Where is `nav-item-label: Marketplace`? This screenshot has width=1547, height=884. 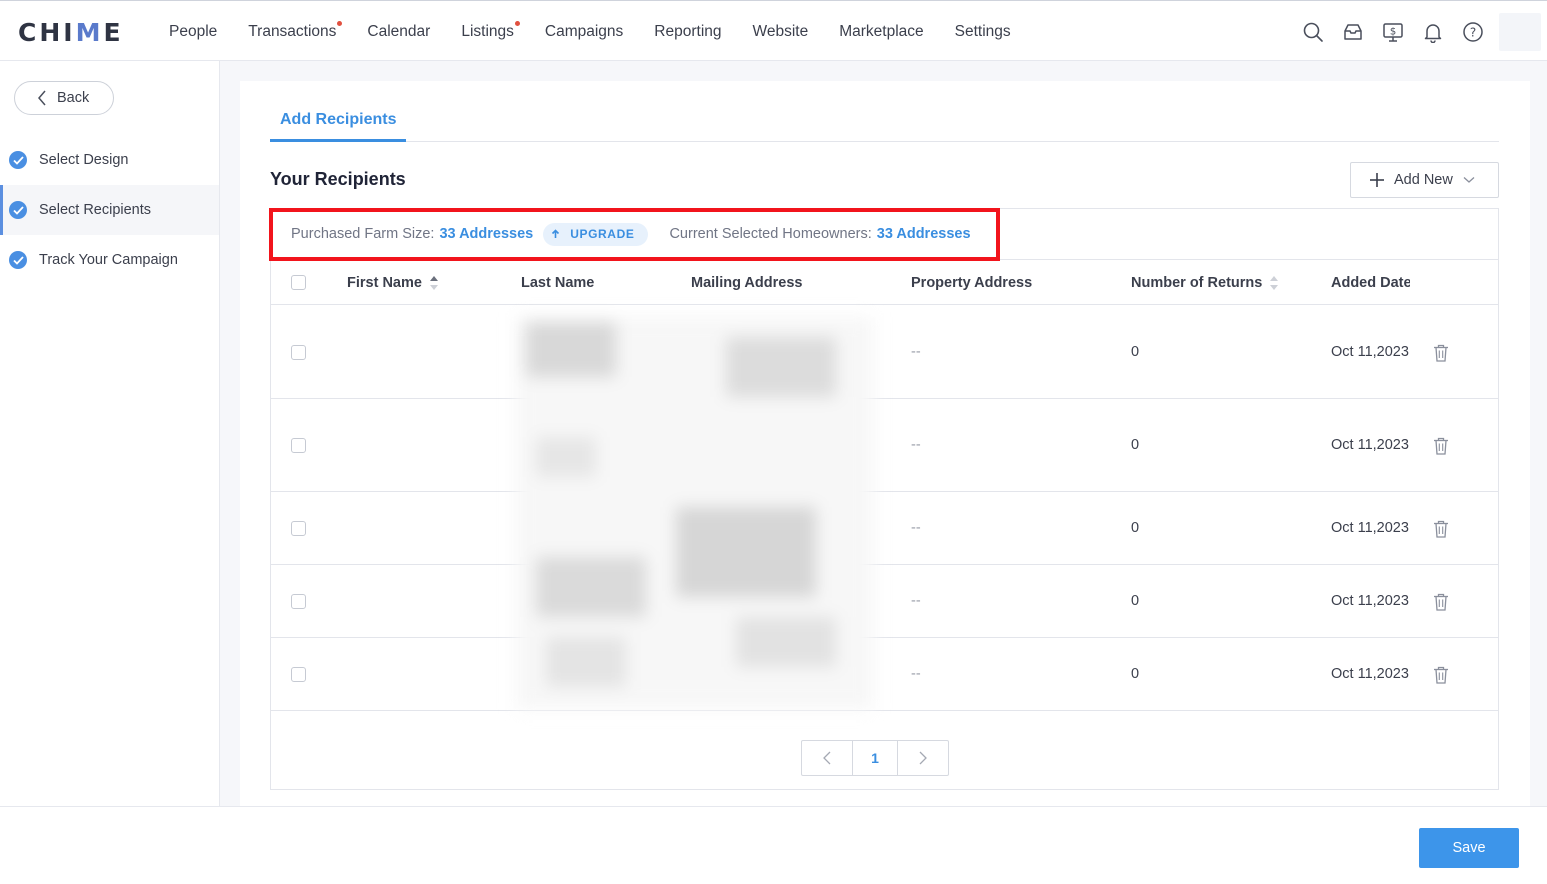 nav-item-label: Marketplace is located at coordinates (881, 31).